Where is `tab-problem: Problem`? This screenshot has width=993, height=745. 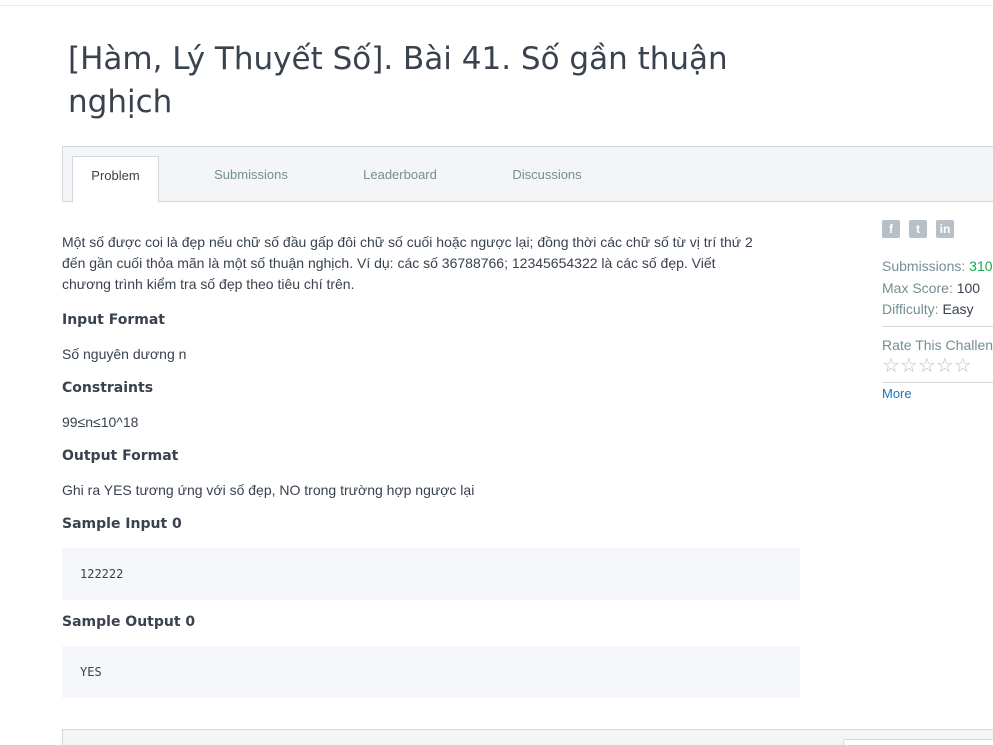 tab-problem: Problem is located at coordinates (115, 179).